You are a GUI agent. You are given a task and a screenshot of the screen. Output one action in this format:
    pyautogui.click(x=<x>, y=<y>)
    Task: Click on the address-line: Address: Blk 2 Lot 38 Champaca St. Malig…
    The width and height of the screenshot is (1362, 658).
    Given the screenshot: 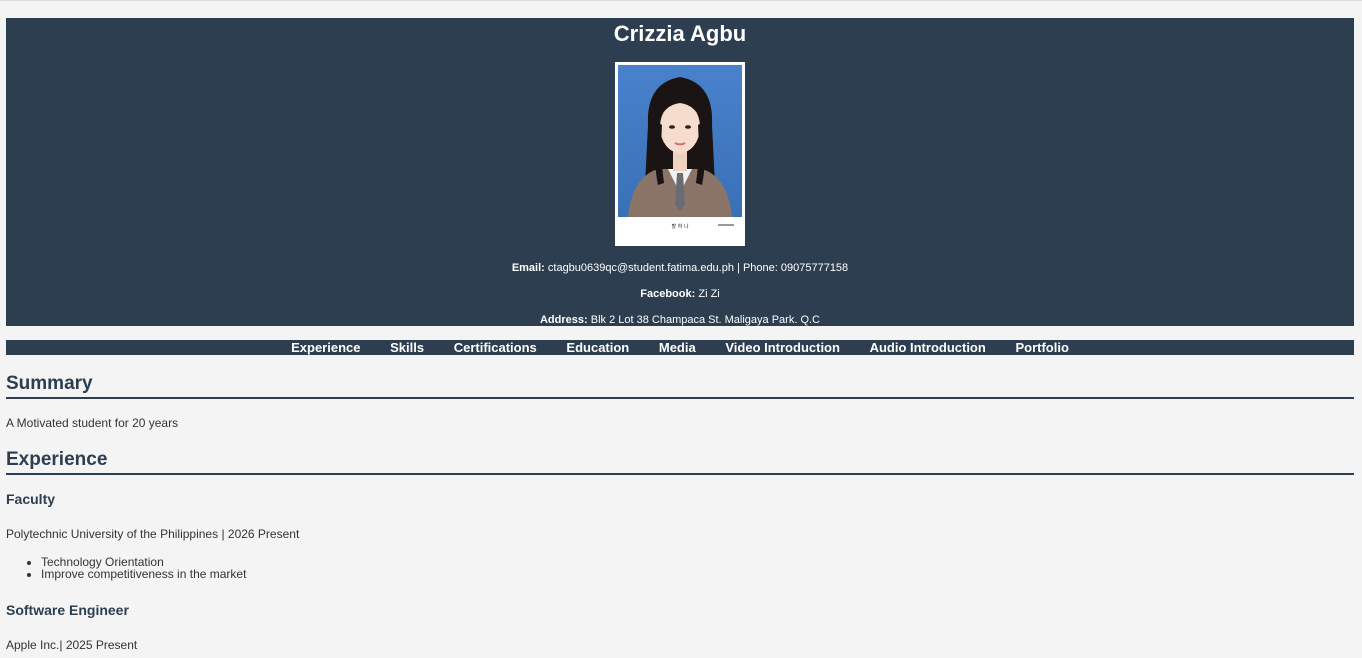 What is the action you would take?
    pyautogui.click(x=680, y=320)
    